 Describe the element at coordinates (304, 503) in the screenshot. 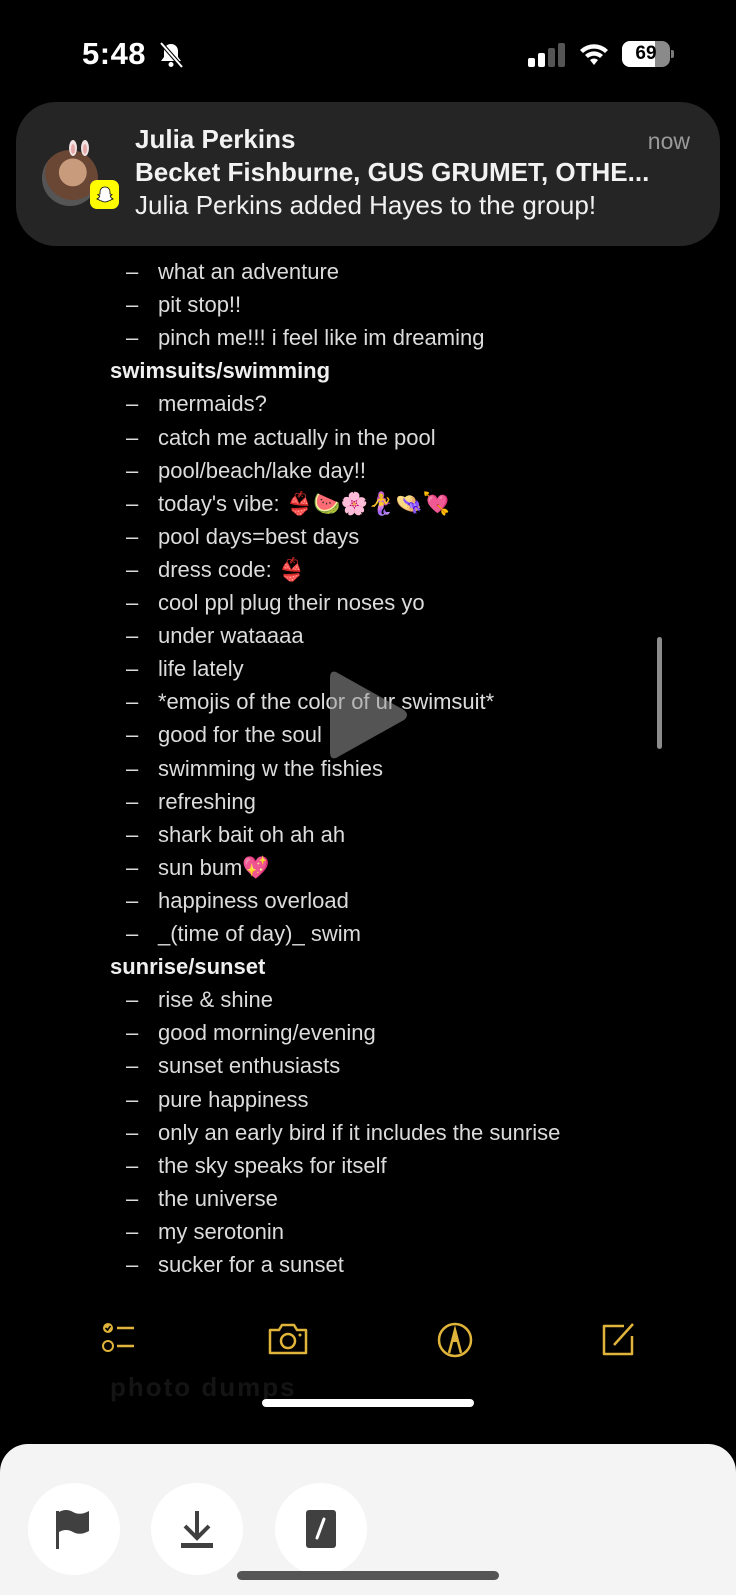

I see `list-item-text: today's vibe: 👙🍉🌸🧜‍♀️👒💘` at that location.